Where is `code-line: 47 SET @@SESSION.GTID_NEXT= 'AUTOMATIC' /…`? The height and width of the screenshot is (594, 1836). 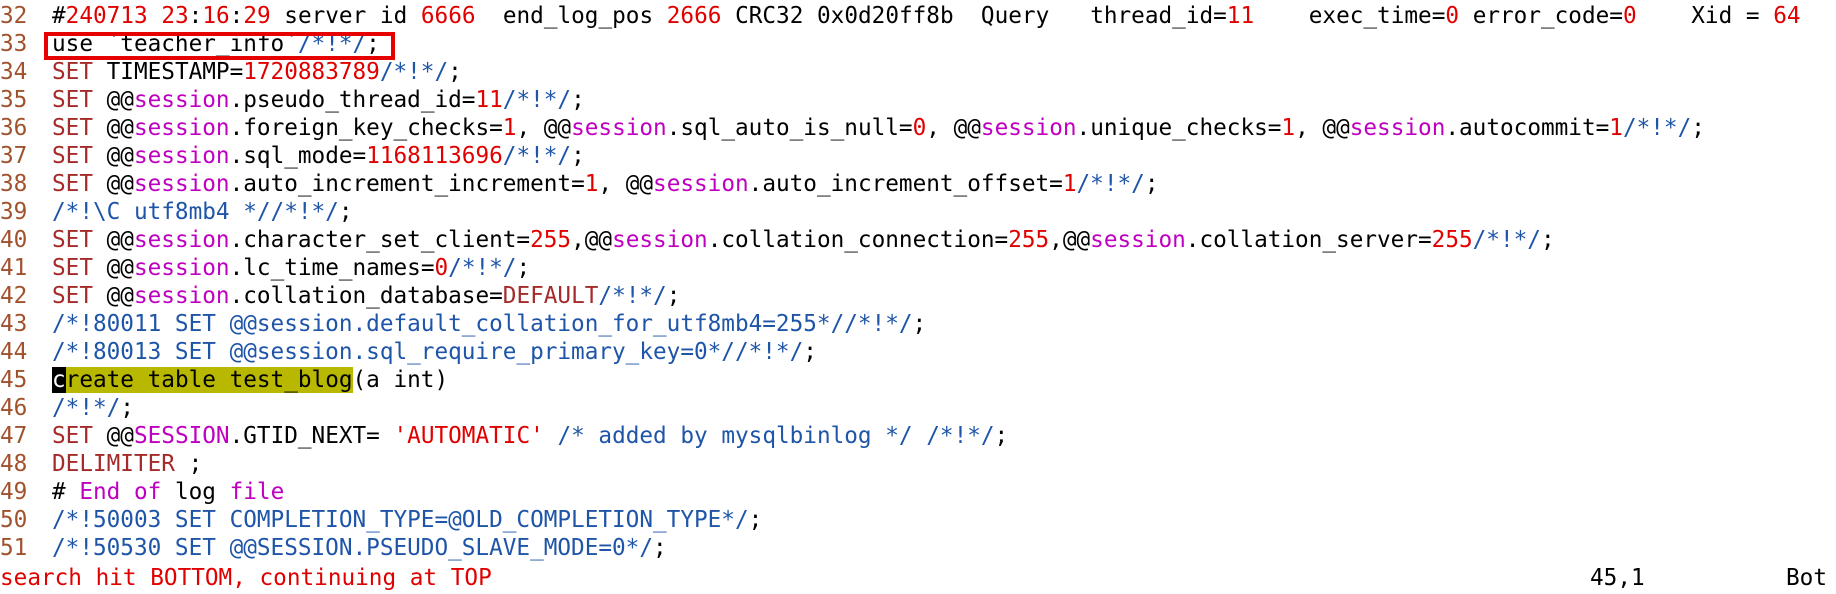 code-line: 47 SET @@SESSION.GTID_NEXT= 'AUTOMATIC' /… is located at coordinates (504, 436).